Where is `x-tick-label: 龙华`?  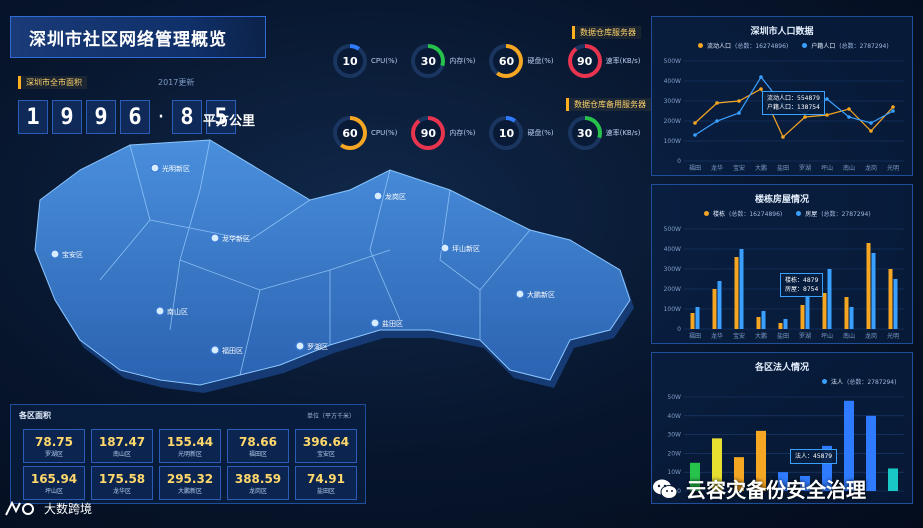 x-tick-label: 龙华 is located at coordinates (717, 168).